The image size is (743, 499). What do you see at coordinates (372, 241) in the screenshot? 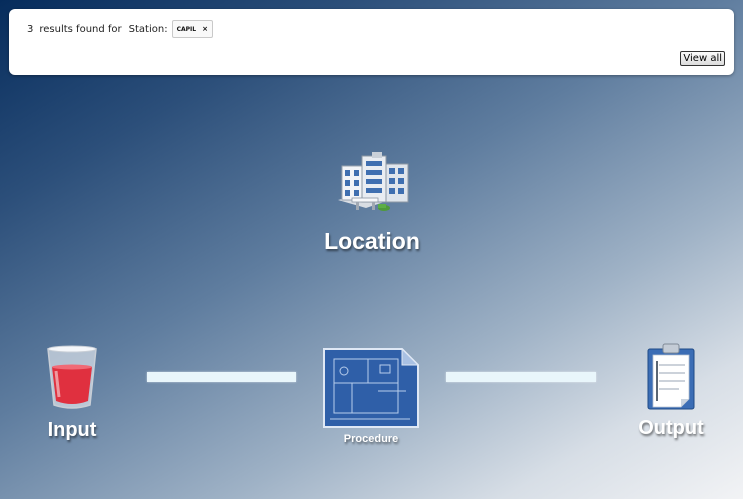
I see `location-label: Location` at bounding box center [372, 241].